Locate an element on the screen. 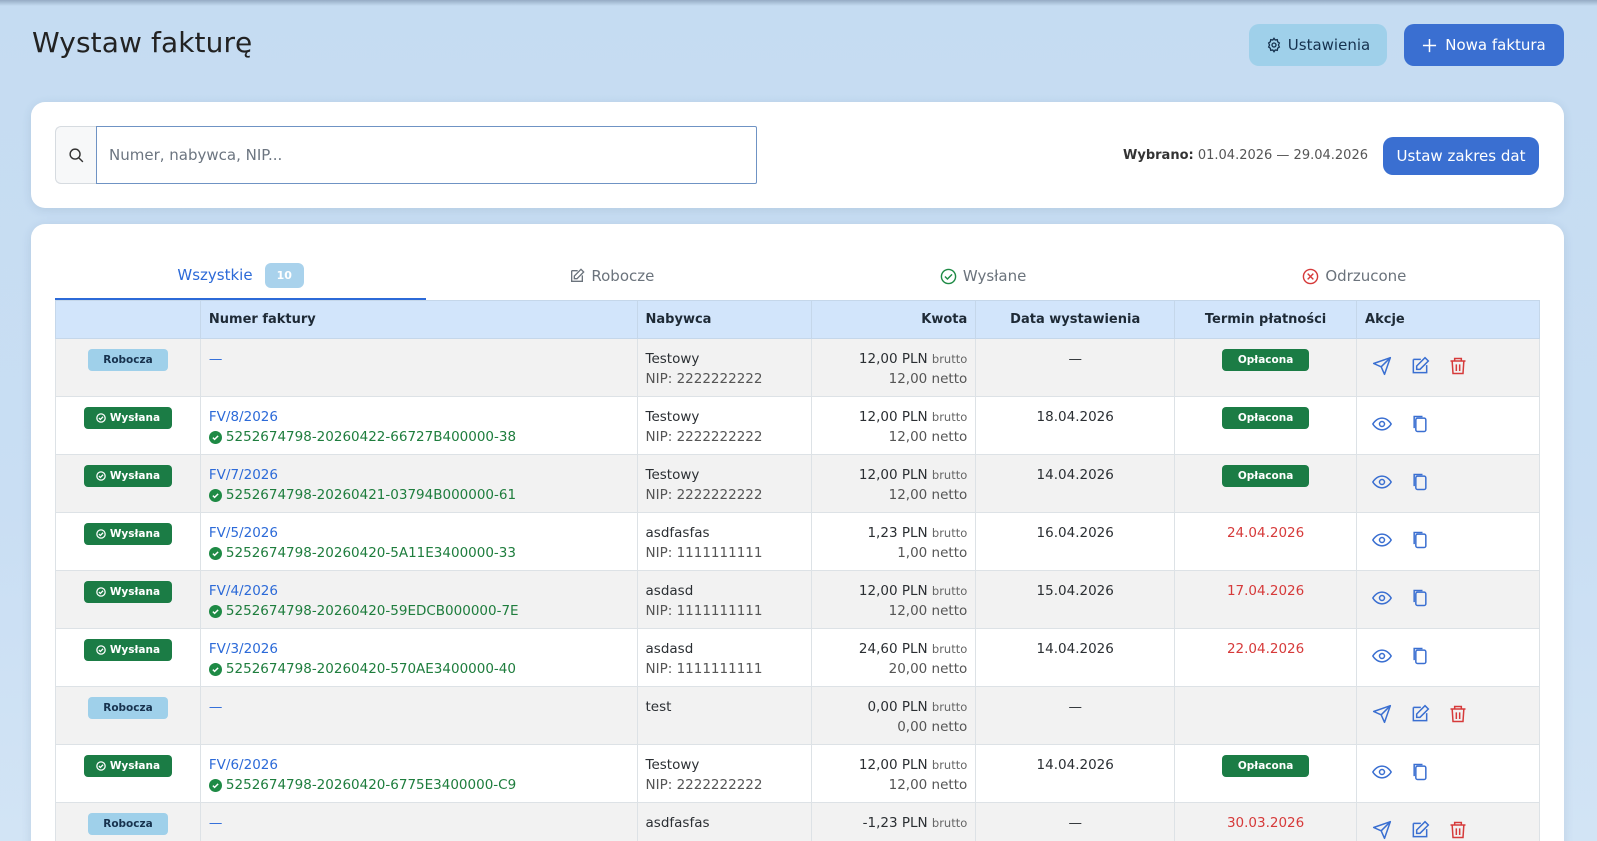  invoice-number-link: FV/6/2026 is located at coordinates (419, 765).